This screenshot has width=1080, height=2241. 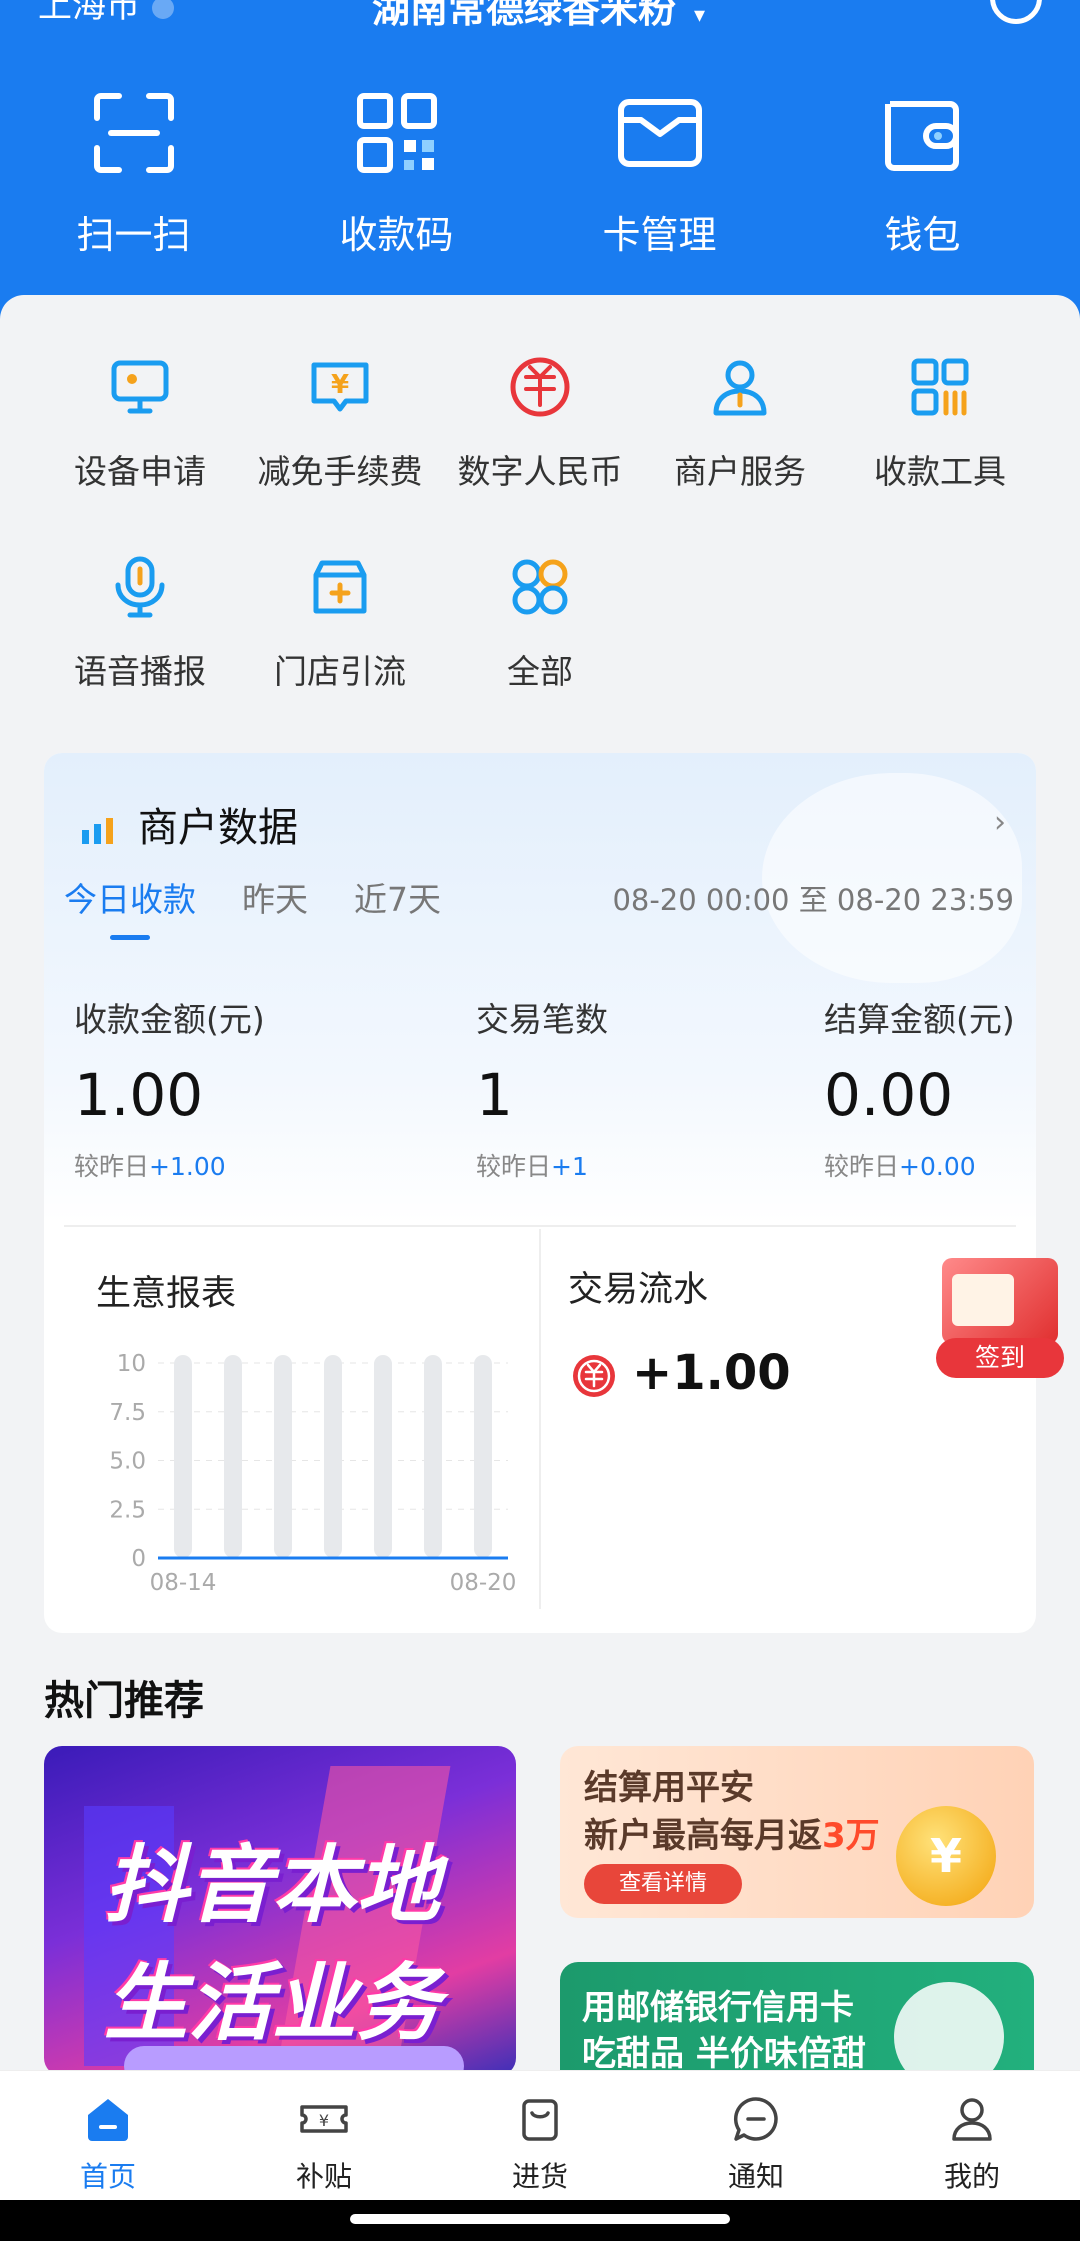 I want to click on service-collection-tool: 收款工具, so click(x=940, y=424).